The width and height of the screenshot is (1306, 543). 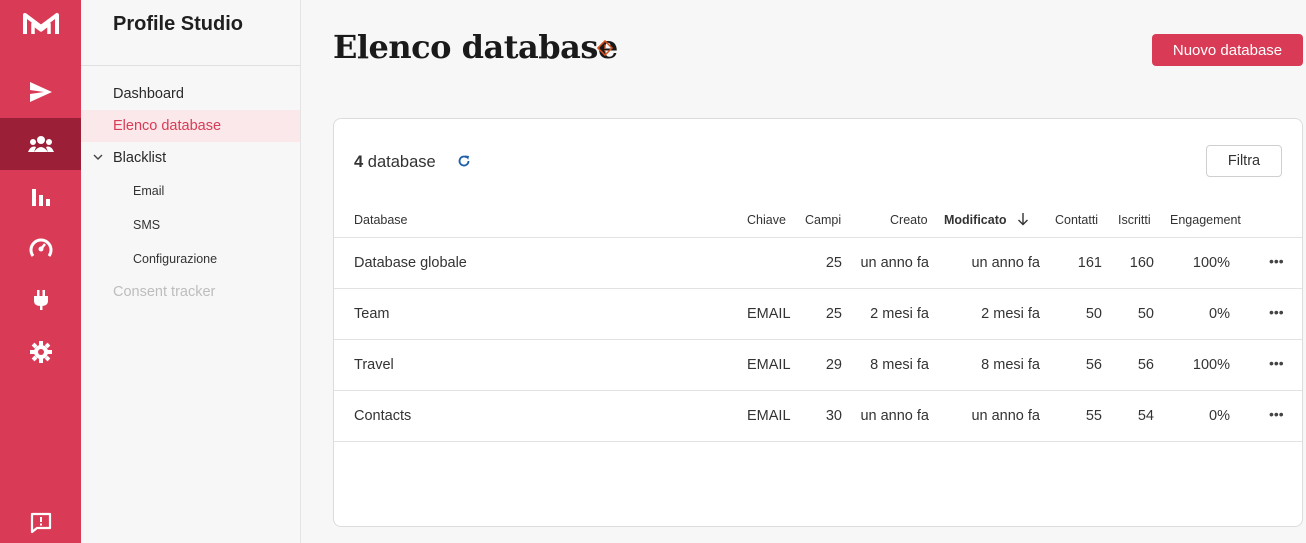 What do you see at coordinates (1134, 220) in the screenshot?
I see `column-header-iscritti: Iscritti` at bounding box center [1134, 220].